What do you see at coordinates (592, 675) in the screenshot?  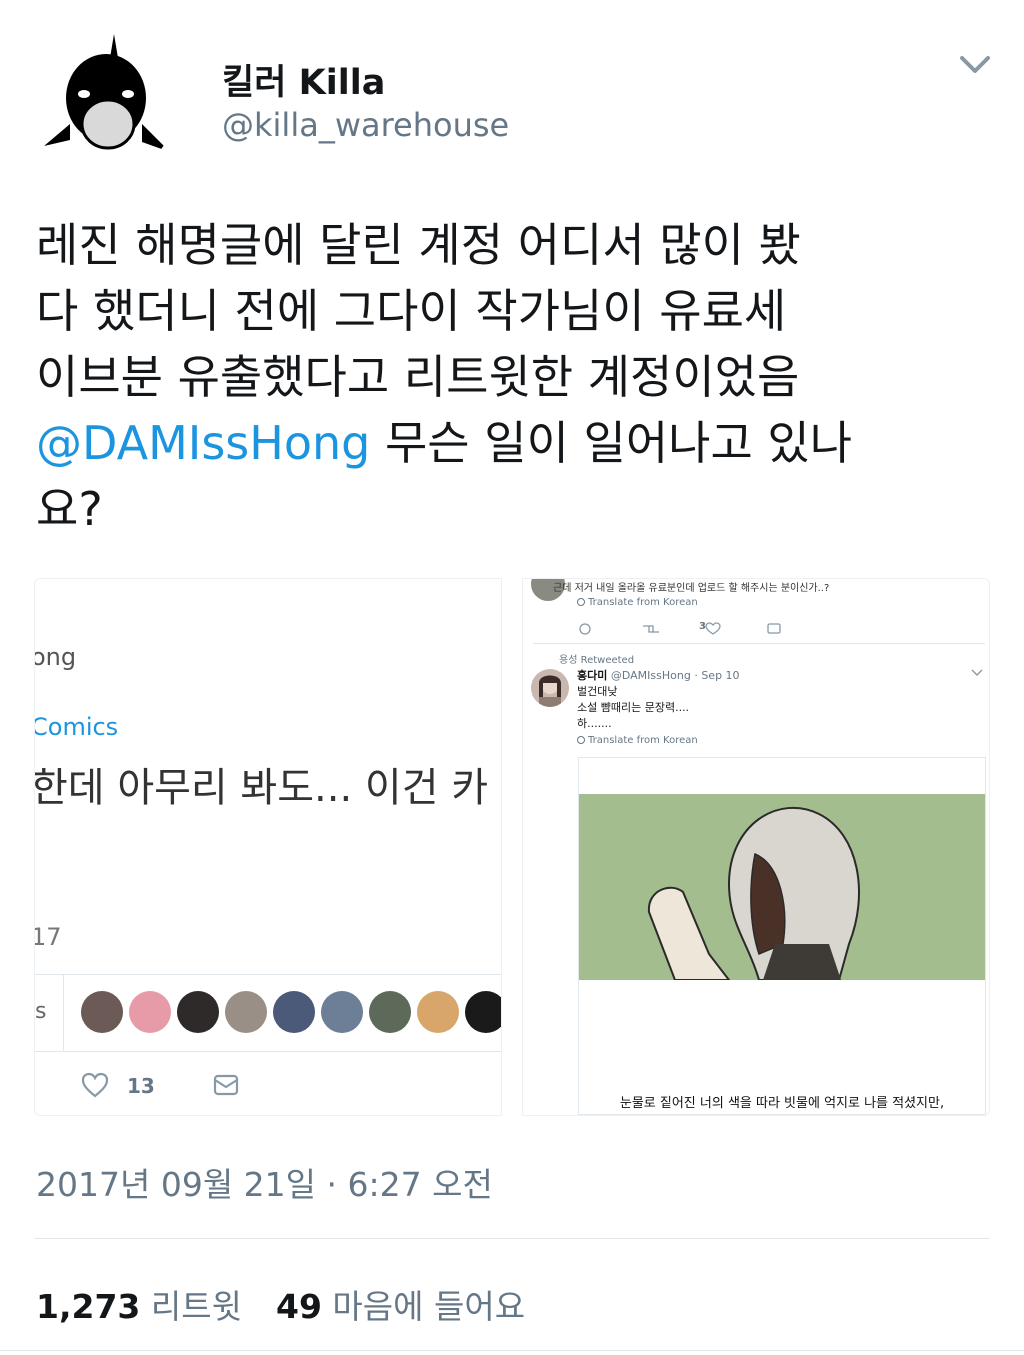 I see `embedded-author-name: 홍다미` at bounding box center [592, 675].